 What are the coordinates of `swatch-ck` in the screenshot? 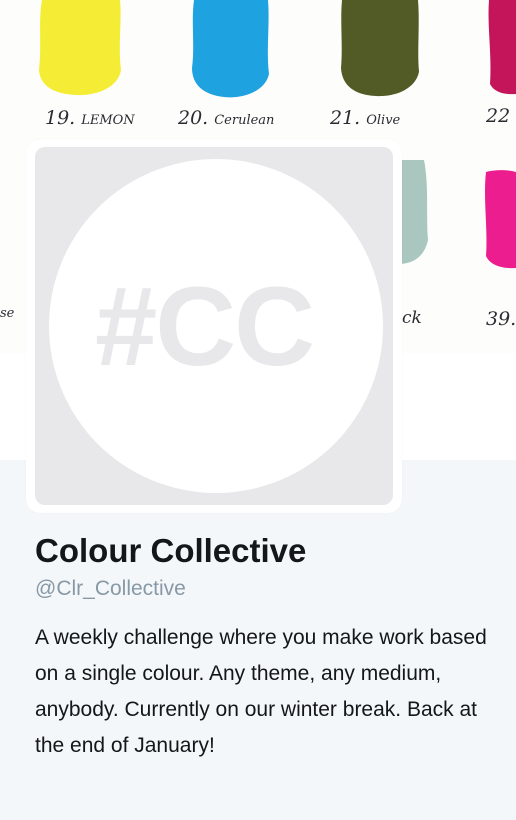 It's located at (413, 212).